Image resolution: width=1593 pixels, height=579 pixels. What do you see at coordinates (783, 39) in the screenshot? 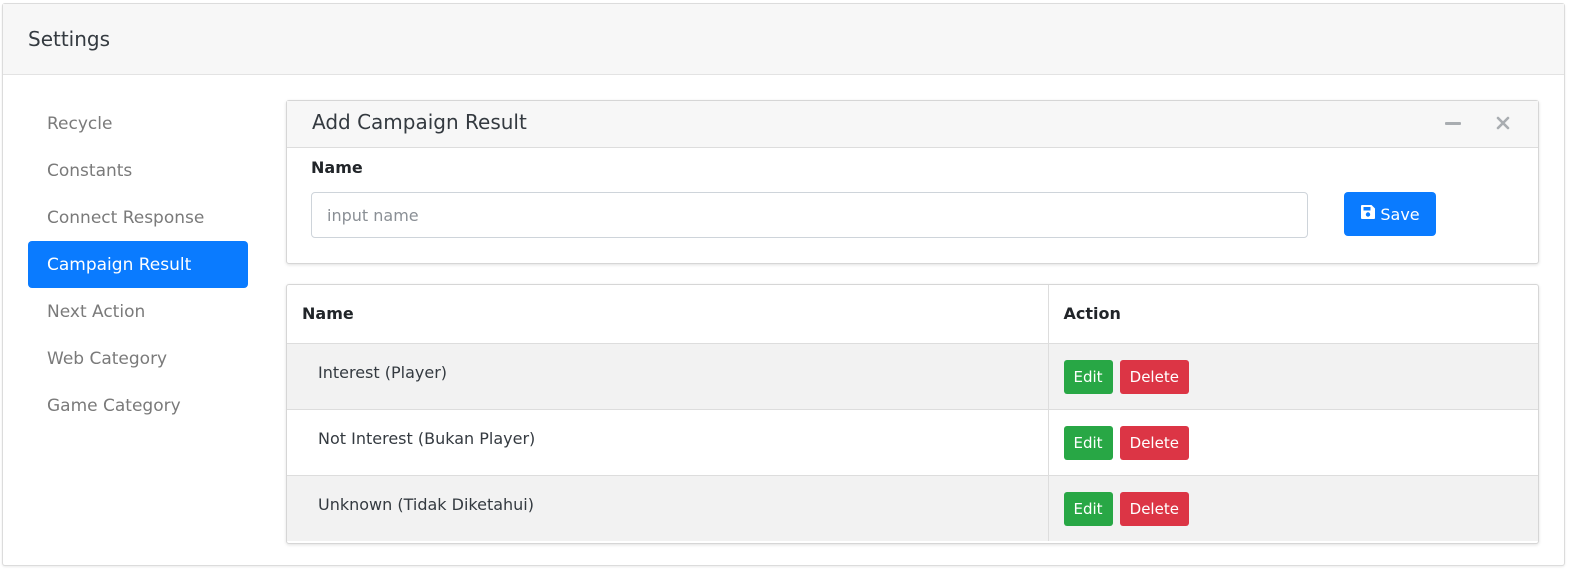
I see `settings-header: Settings` at bounding box center [783, 39].